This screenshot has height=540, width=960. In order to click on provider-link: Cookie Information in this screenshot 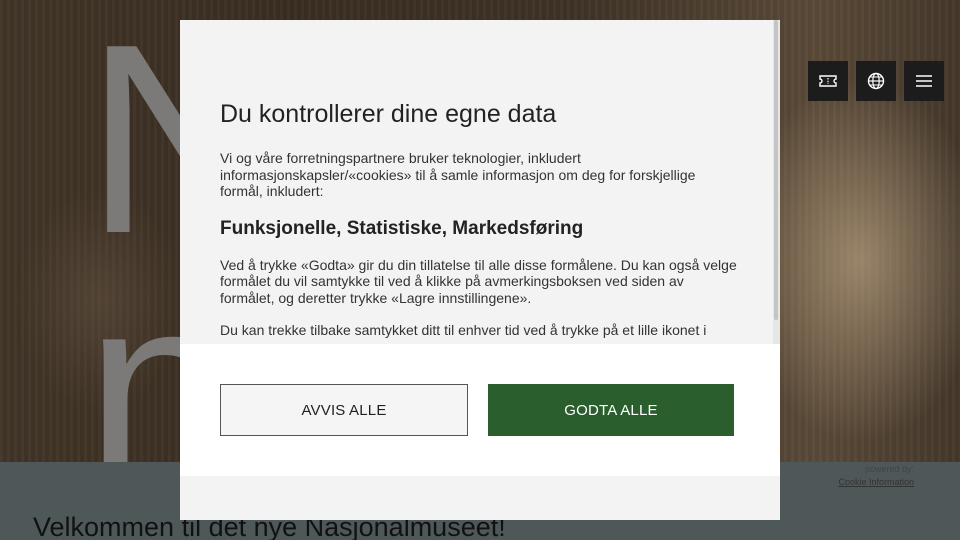, I will do `click(876, 482)`.